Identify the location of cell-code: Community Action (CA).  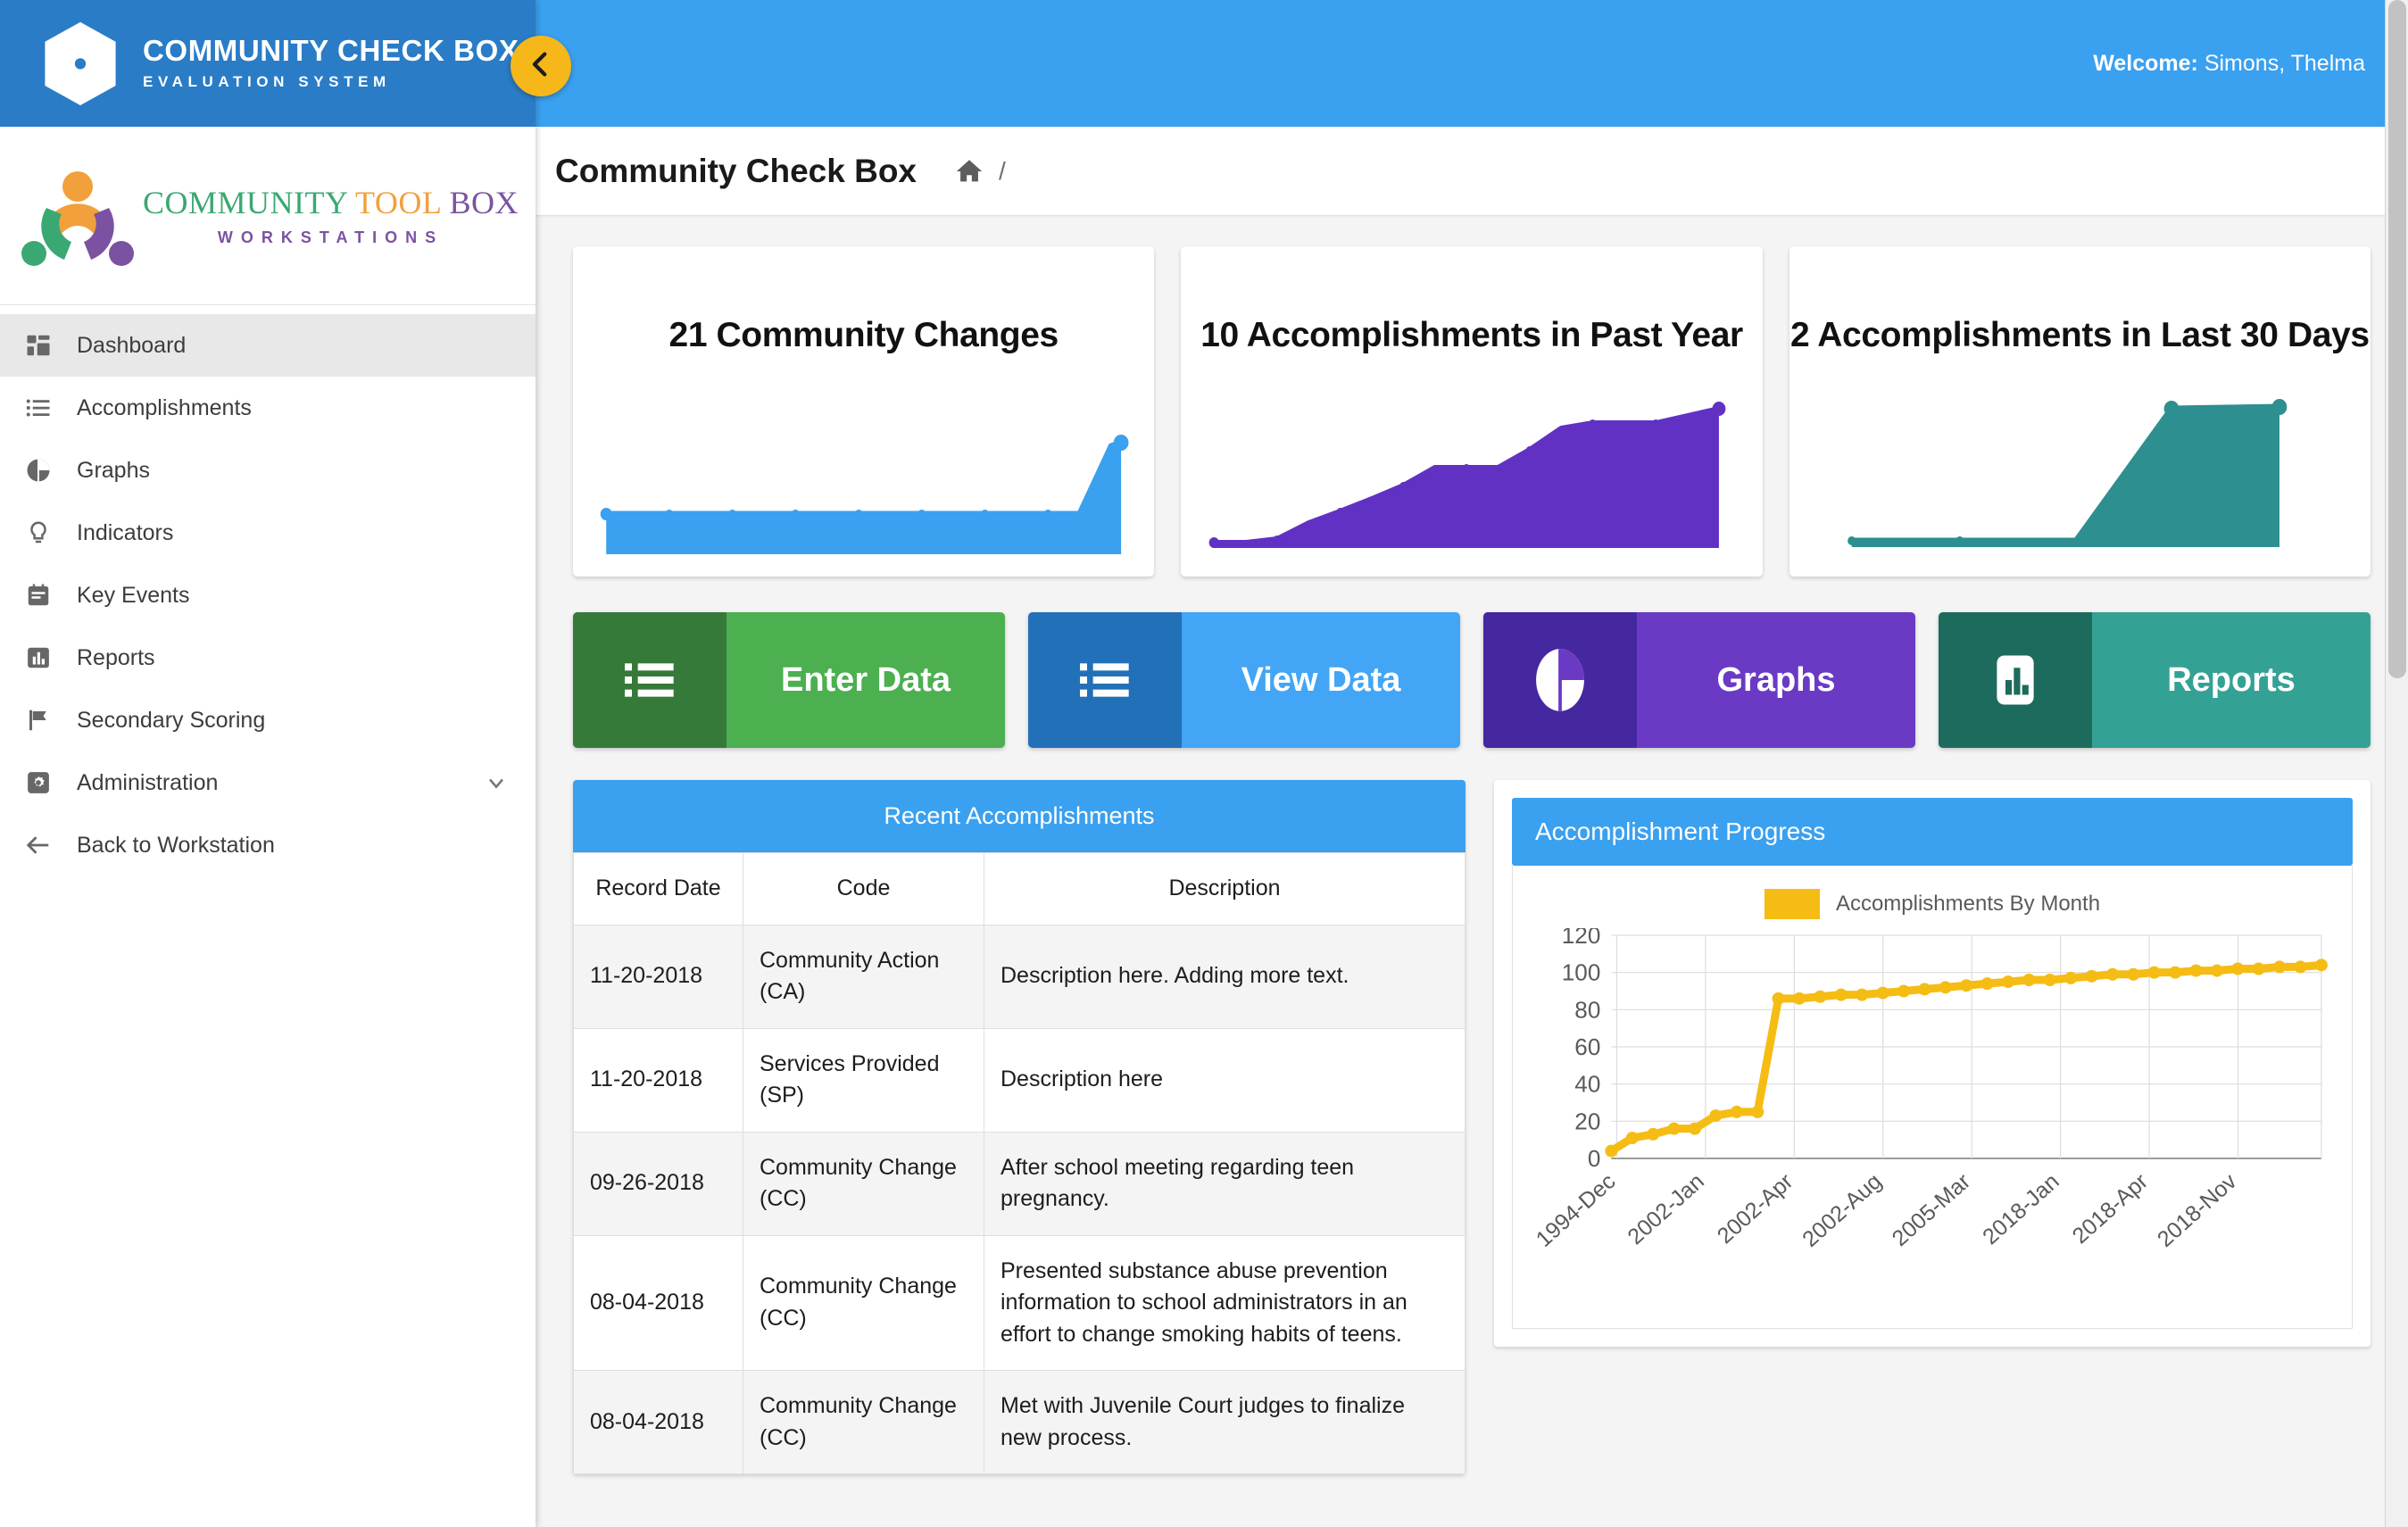
(863, 977).